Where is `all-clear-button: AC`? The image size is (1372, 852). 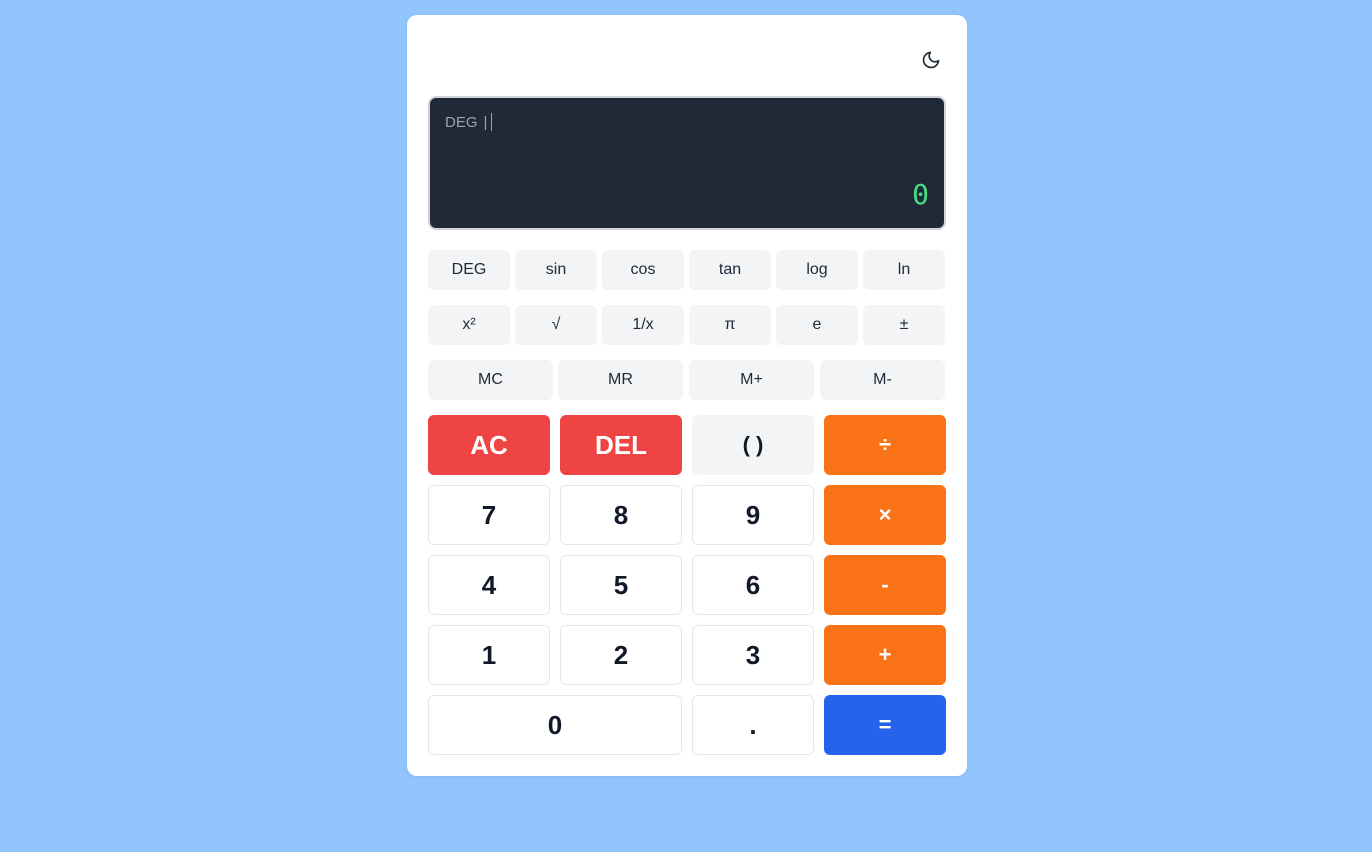 all-clear-button: AC is located at coordinates (489, 445).